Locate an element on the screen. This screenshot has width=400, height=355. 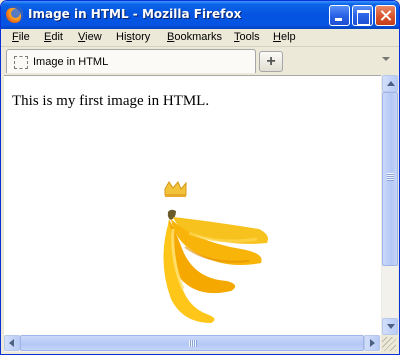
scroll-up-button is located at coordinates (390, 83).